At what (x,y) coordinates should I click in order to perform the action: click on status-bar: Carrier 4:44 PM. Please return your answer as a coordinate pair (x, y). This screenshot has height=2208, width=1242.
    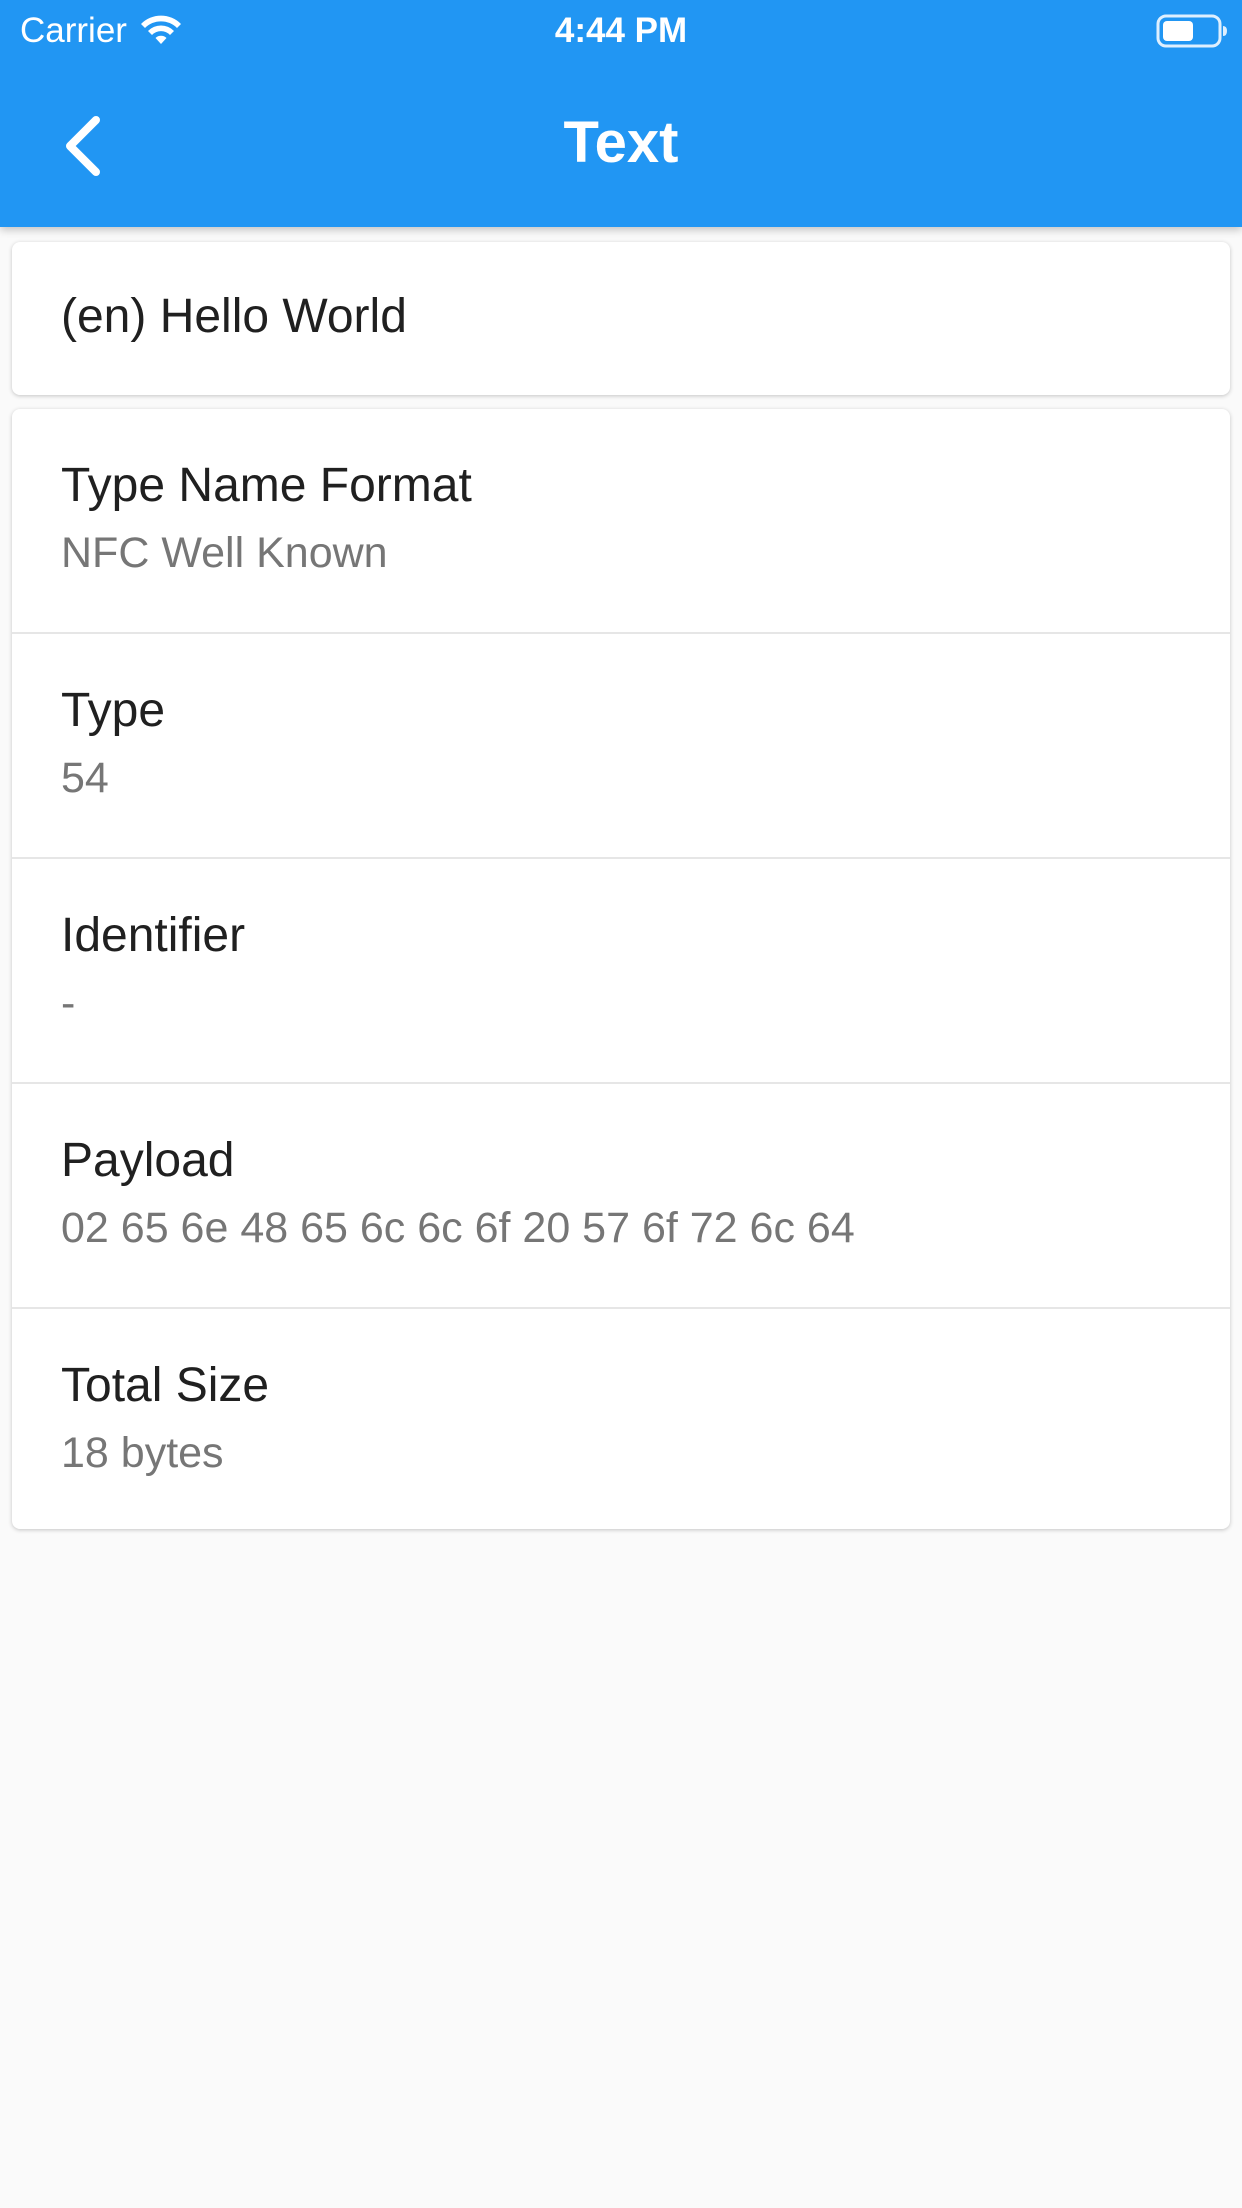
    Looking at the image, I should click on (621, 31).